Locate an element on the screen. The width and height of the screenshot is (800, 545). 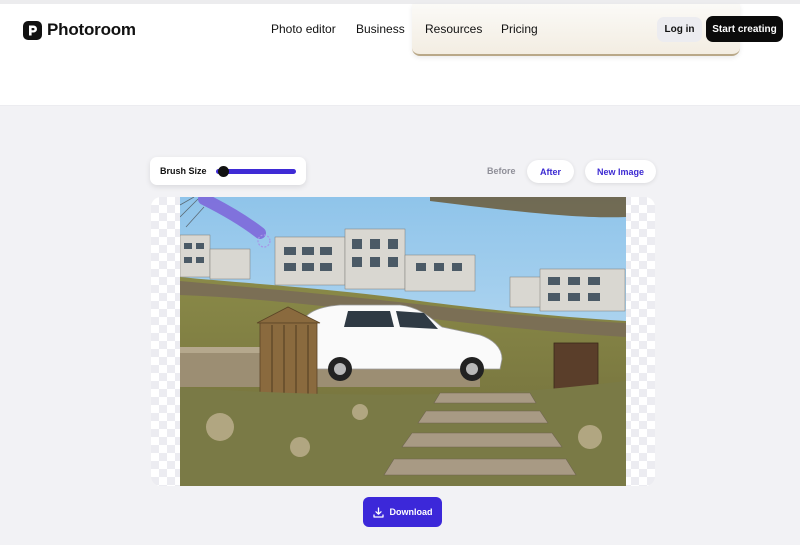
brush-size-control: Brush Size is located at coordinates (228, 171).